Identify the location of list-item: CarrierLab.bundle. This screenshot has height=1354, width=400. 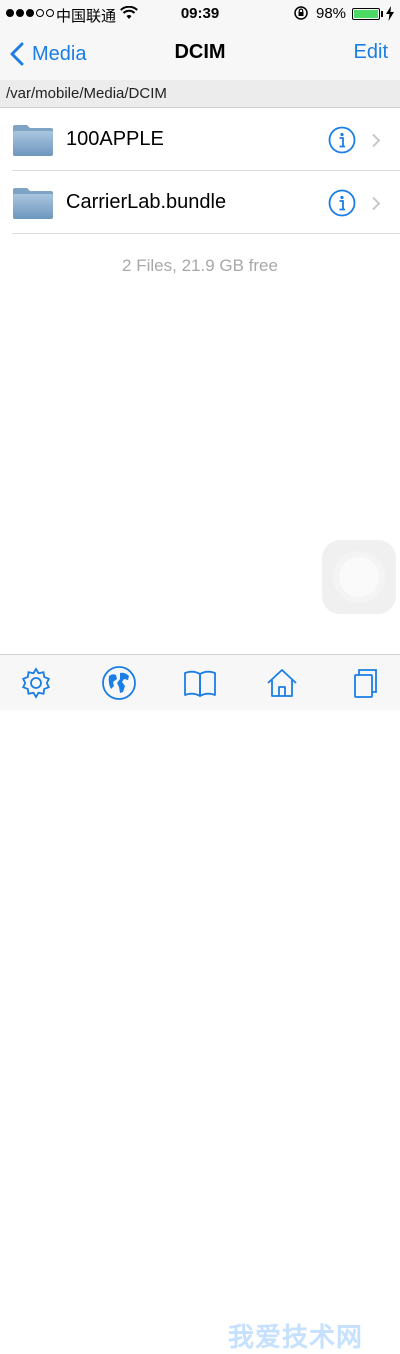
(200, 202).